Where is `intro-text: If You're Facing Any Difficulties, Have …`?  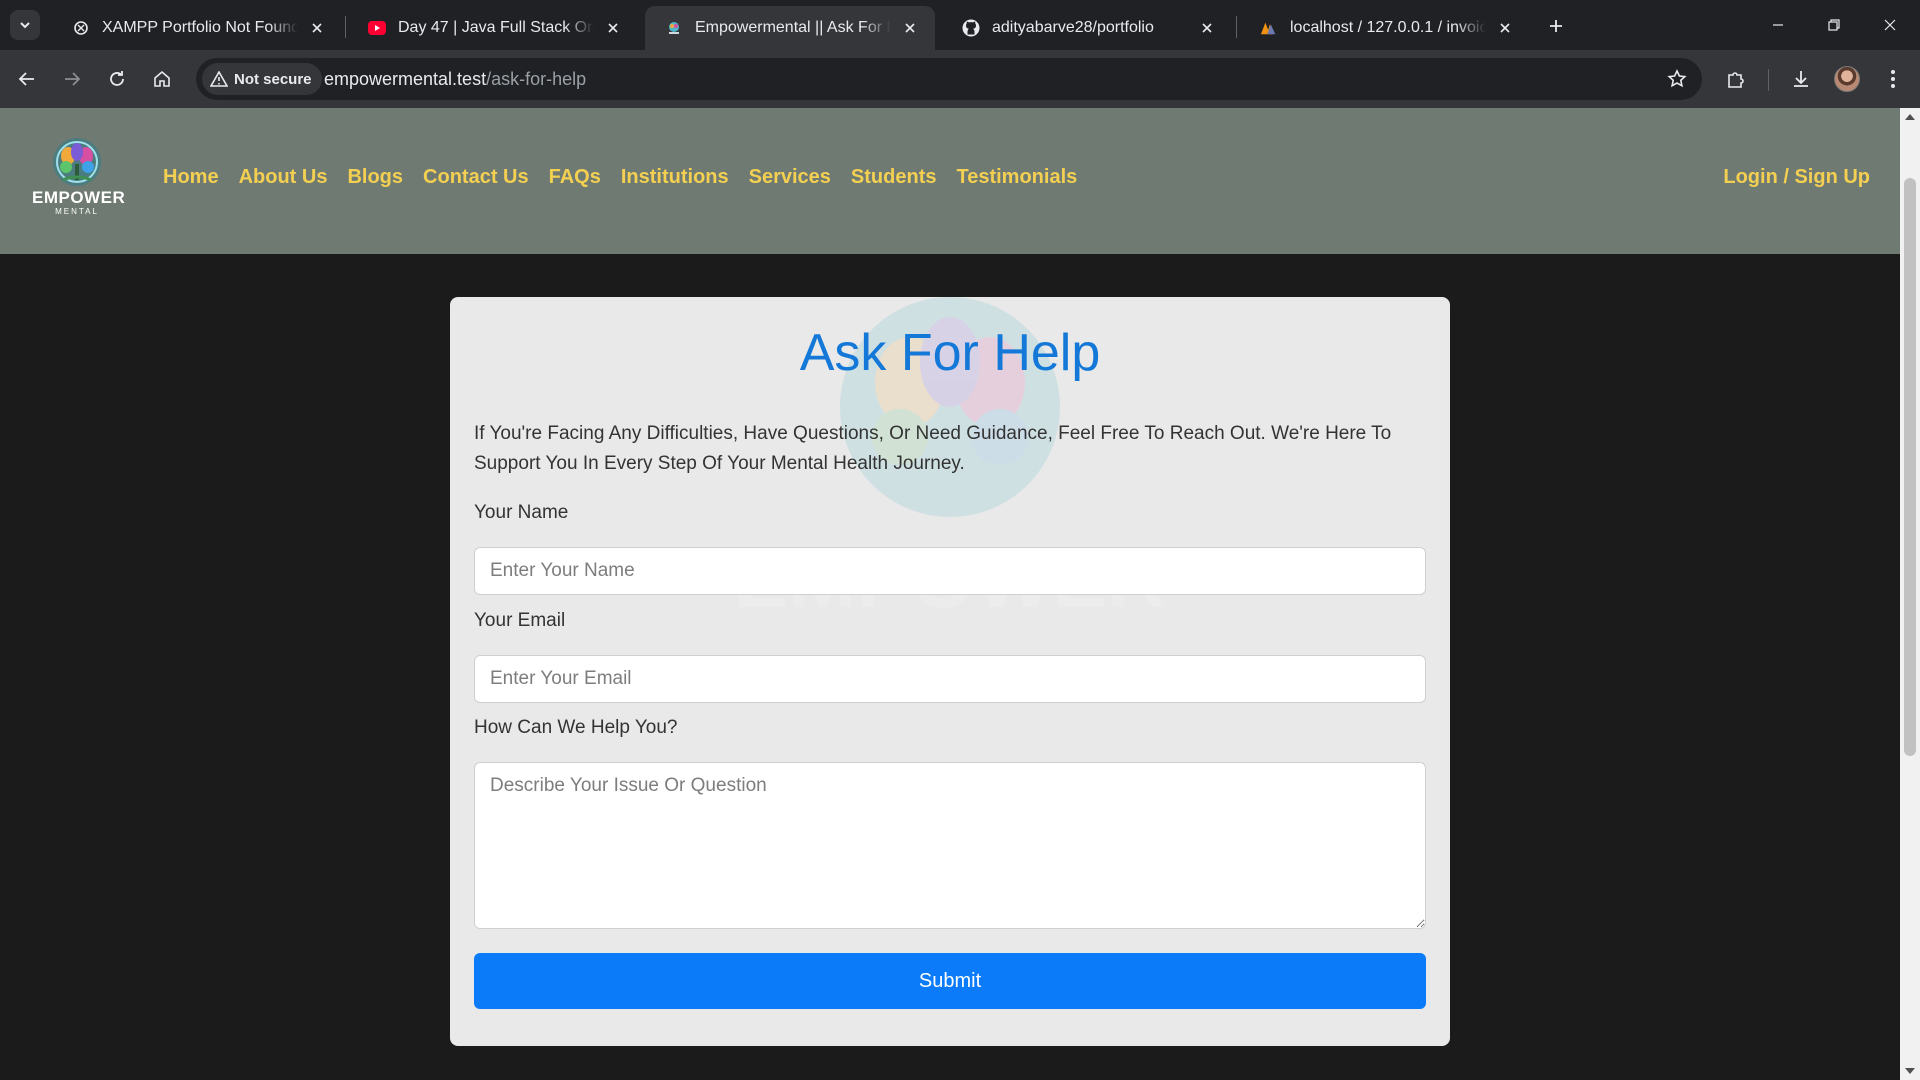 intro-text: If You're Facing Any Difficulties, Have … is located at coordinates (933, 448).